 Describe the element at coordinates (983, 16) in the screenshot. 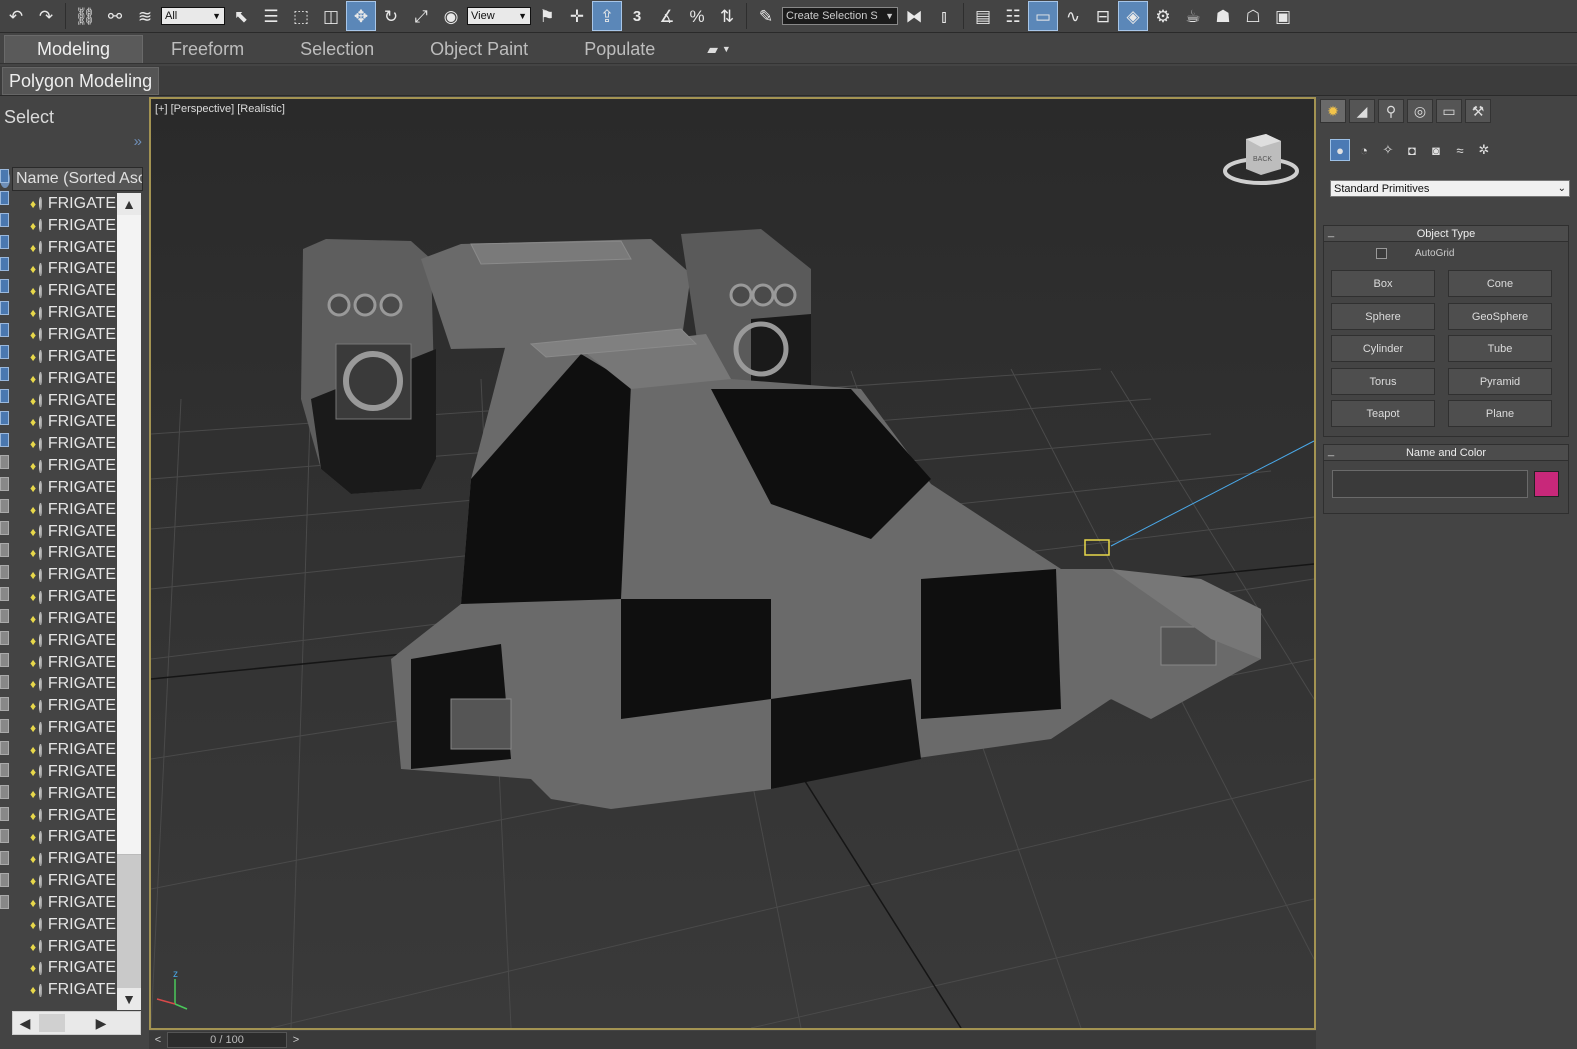

I see `scene-explorer-toggle-icon: ▤` at that location.